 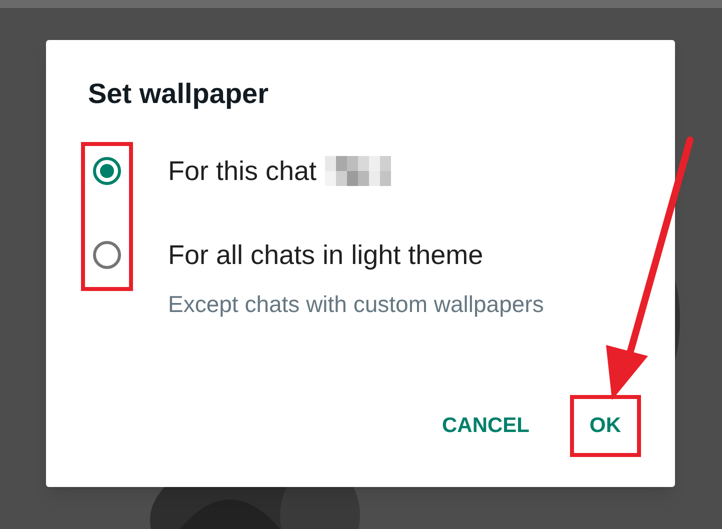 I want to click on option-label: For this chat, so click(x=242, y=171).